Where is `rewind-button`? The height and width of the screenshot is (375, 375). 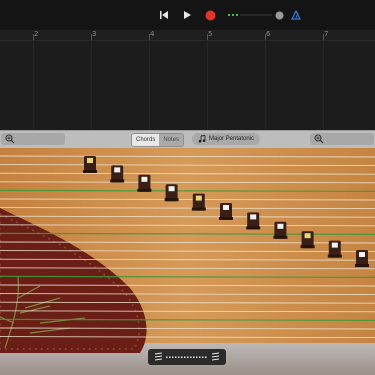 rewind-button is located at coordinates (164, 15).